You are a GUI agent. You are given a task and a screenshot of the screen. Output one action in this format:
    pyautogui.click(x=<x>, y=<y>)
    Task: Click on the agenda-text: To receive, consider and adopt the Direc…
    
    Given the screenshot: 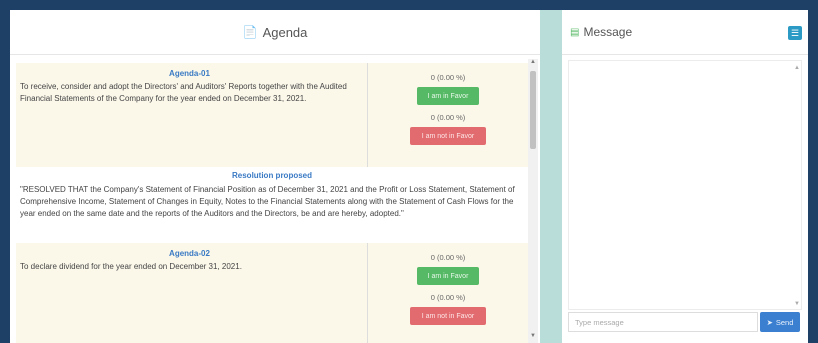 What is the action you would take?
    pyautogui.click(x=183, y=92)
    